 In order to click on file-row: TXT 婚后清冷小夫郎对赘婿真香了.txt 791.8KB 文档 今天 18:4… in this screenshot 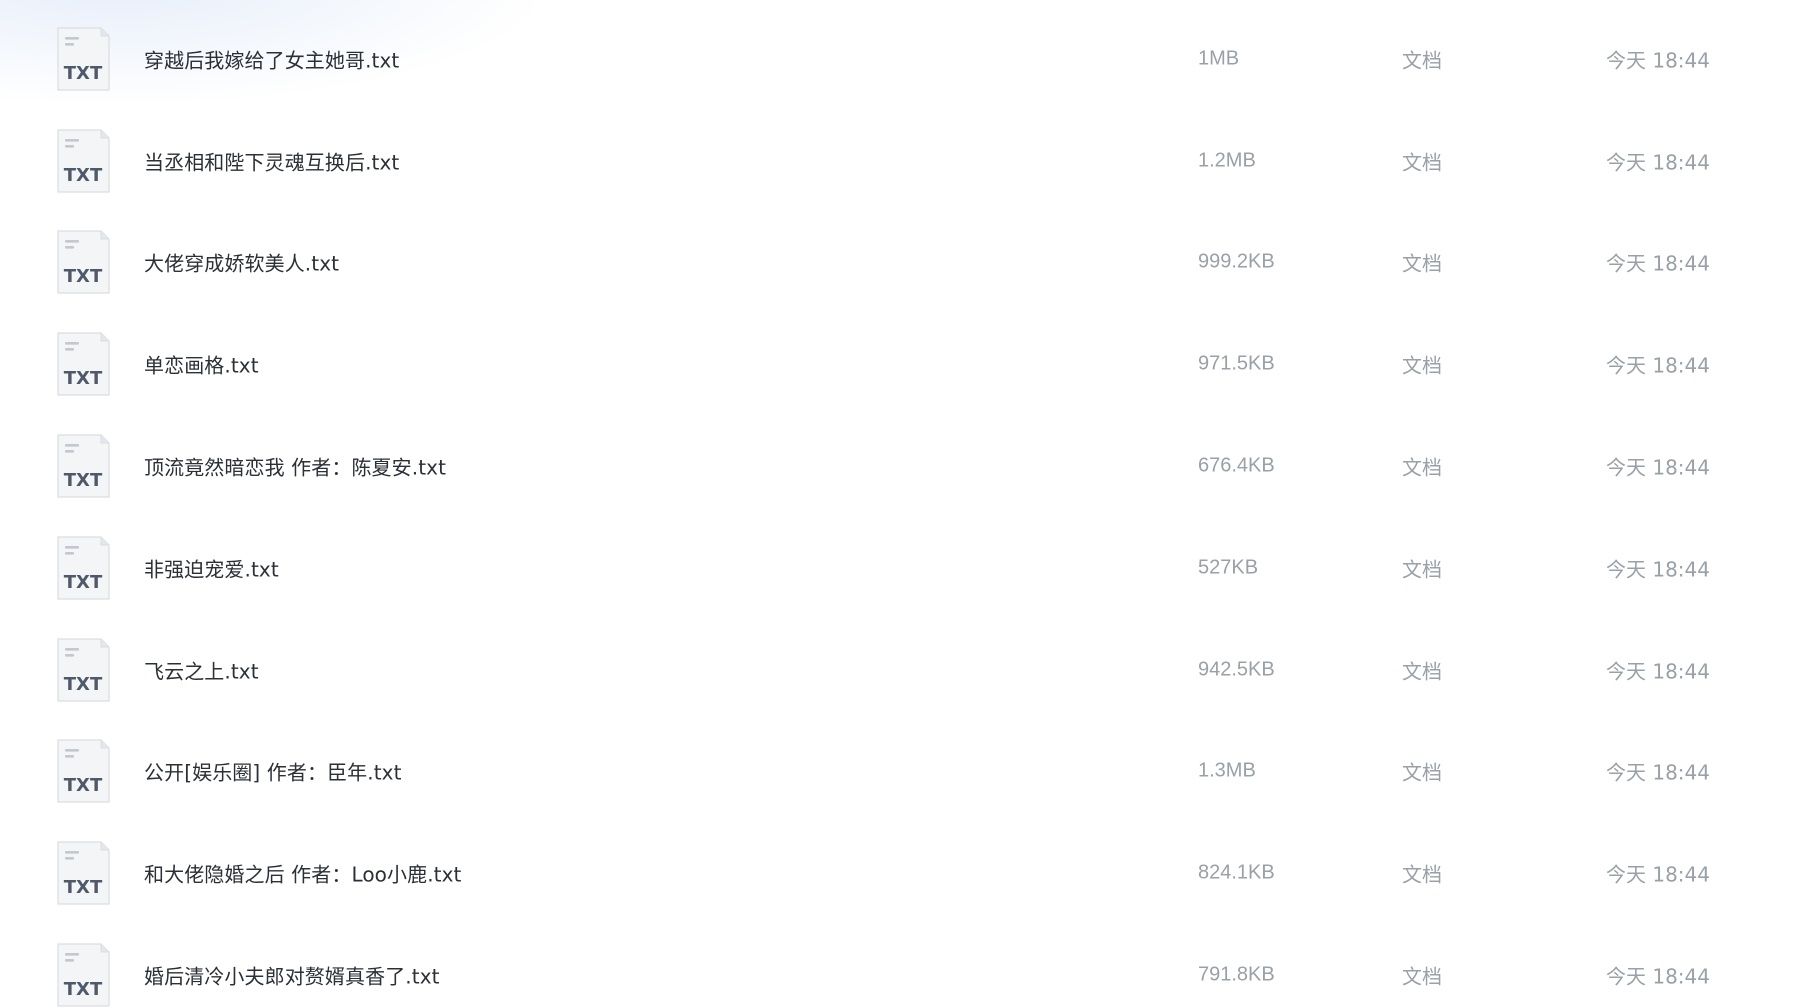, I will do `click(903, 966)`.